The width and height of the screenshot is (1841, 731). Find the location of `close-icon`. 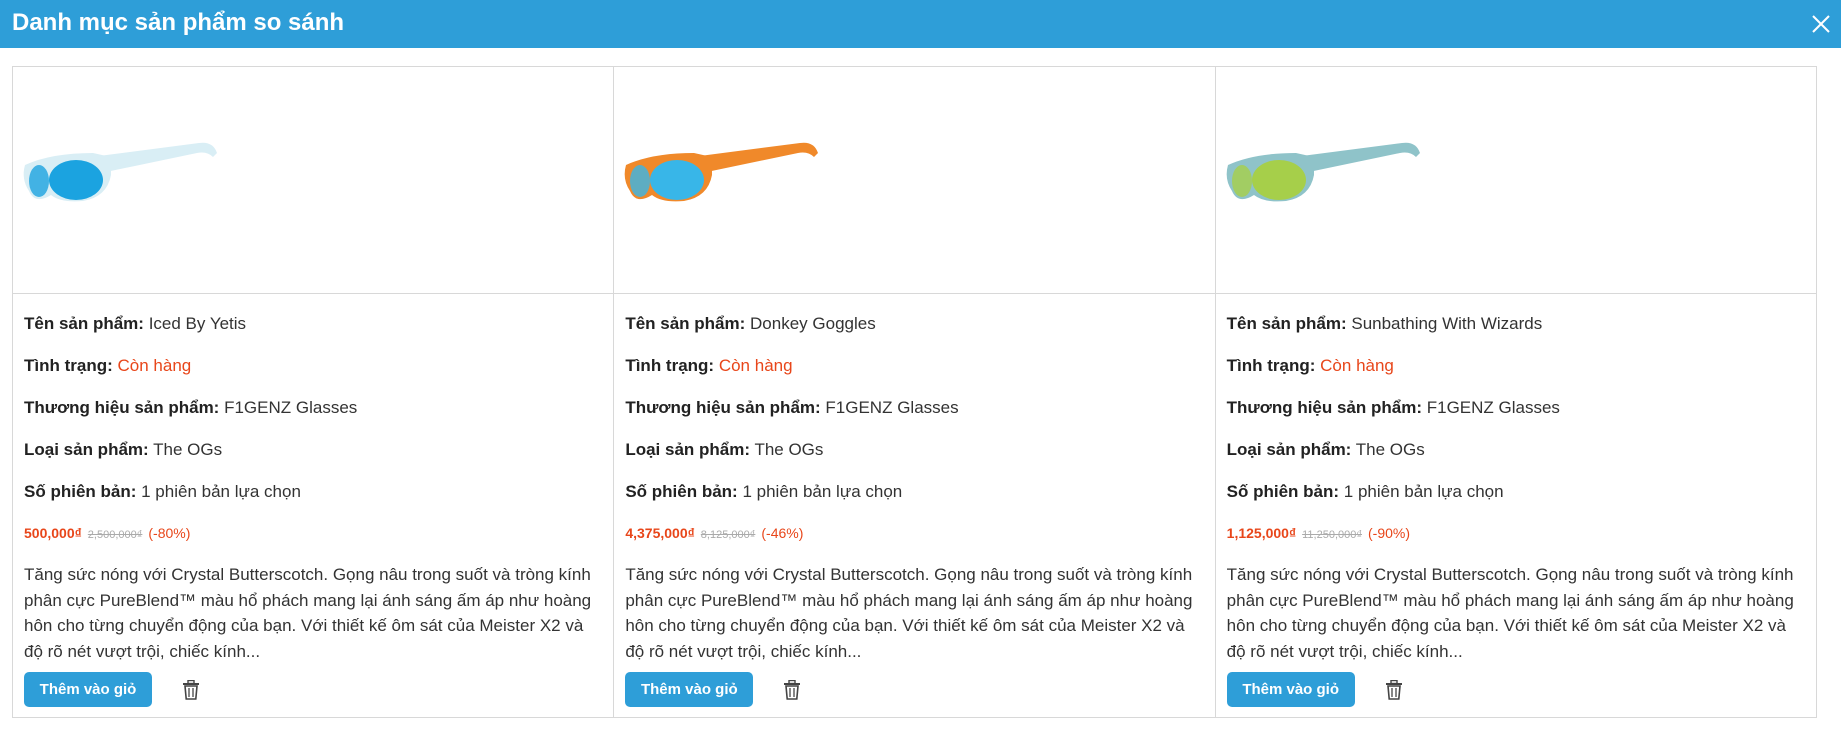

close-icon is located at coordinates (1821, 24).